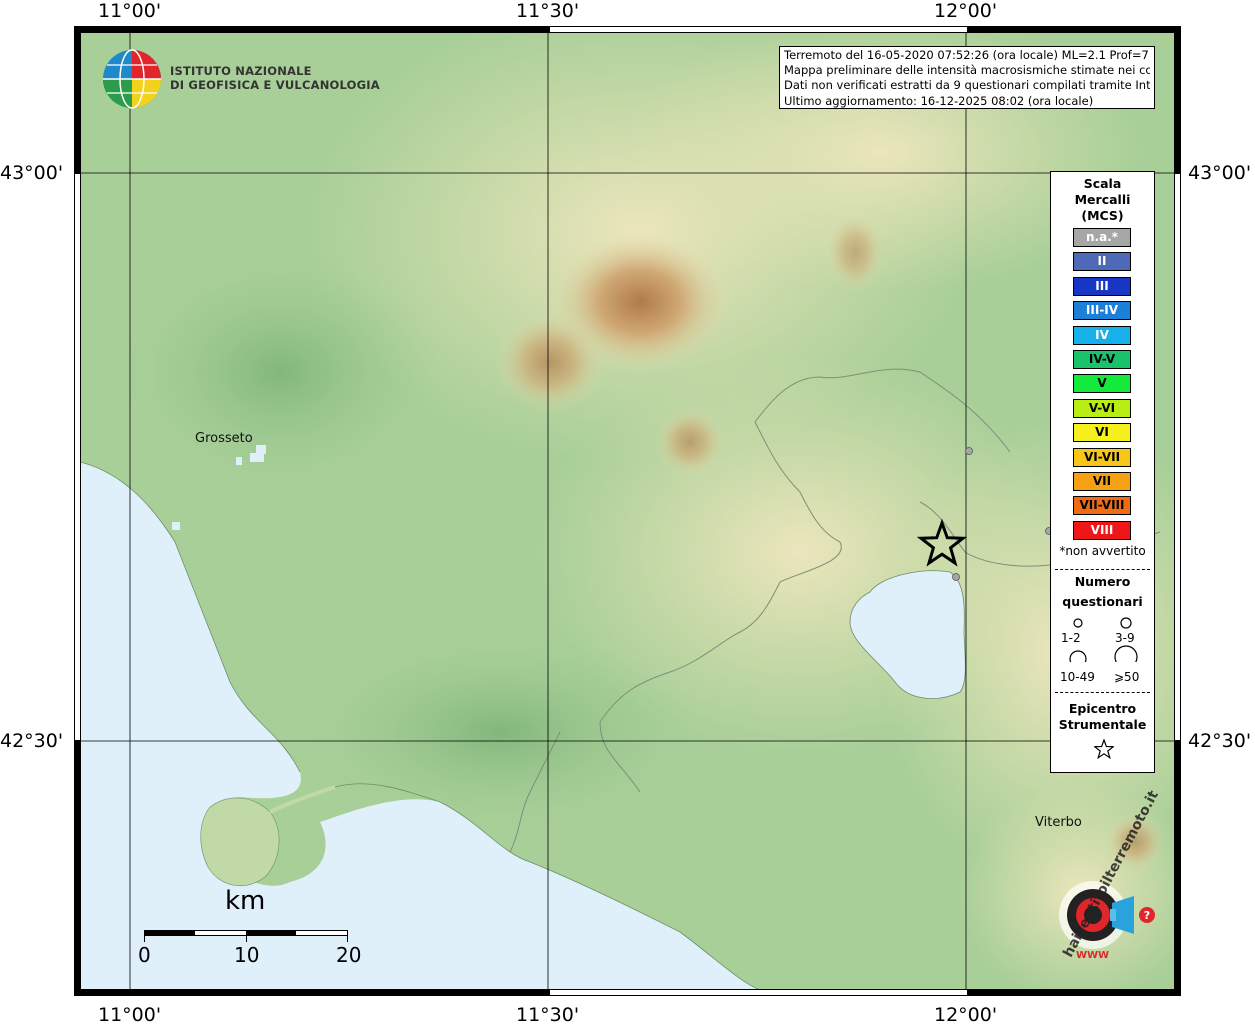 The height and width of the screenshot is (1026, 1255). I want to click on questionnaires-title: questionari, so click(1102, 601).